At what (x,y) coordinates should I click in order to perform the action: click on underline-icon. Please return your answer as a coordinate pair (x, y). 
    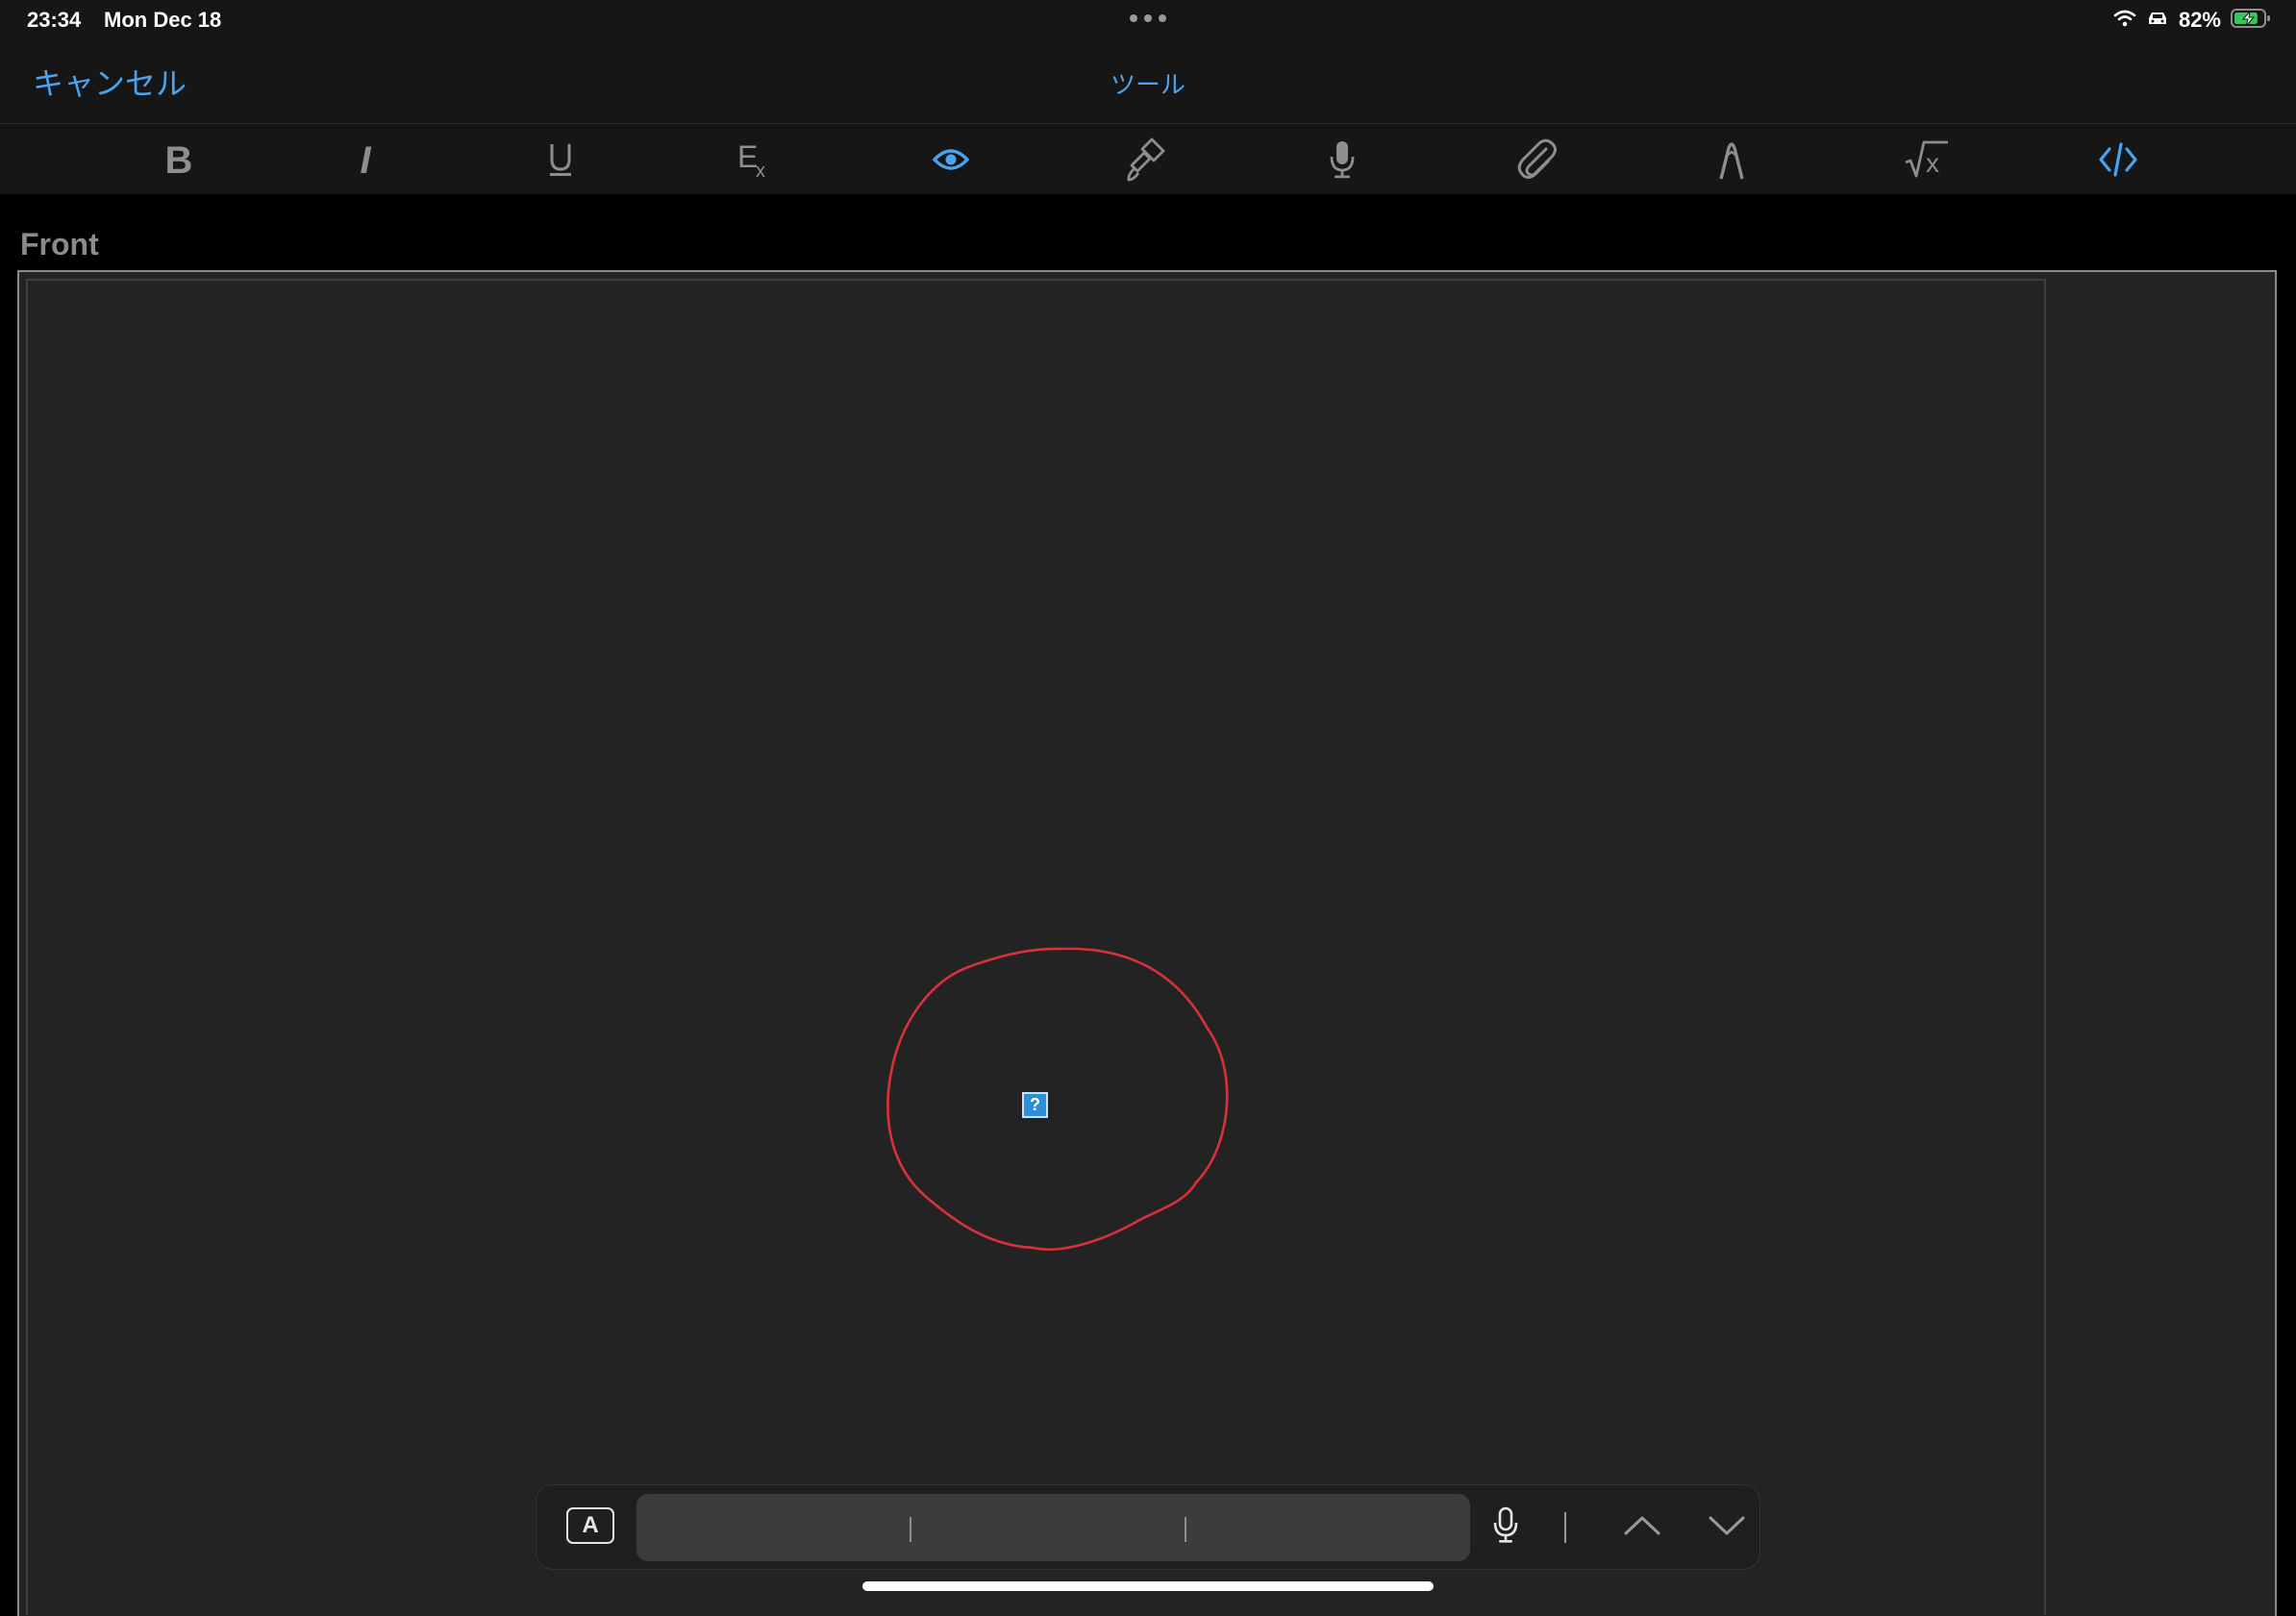
    Looking at the image, I should click on (560, 159).